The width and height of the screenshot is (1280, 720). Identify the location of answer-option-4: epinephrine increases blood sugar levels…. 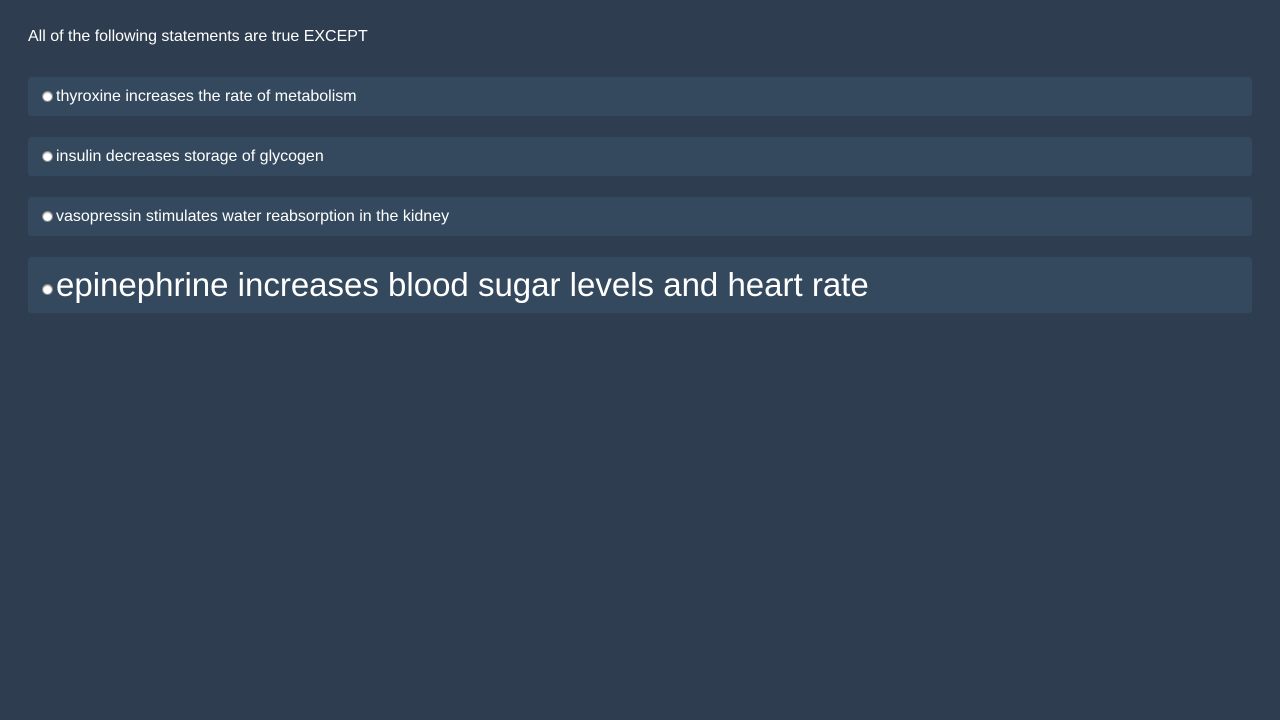
(640, 285).